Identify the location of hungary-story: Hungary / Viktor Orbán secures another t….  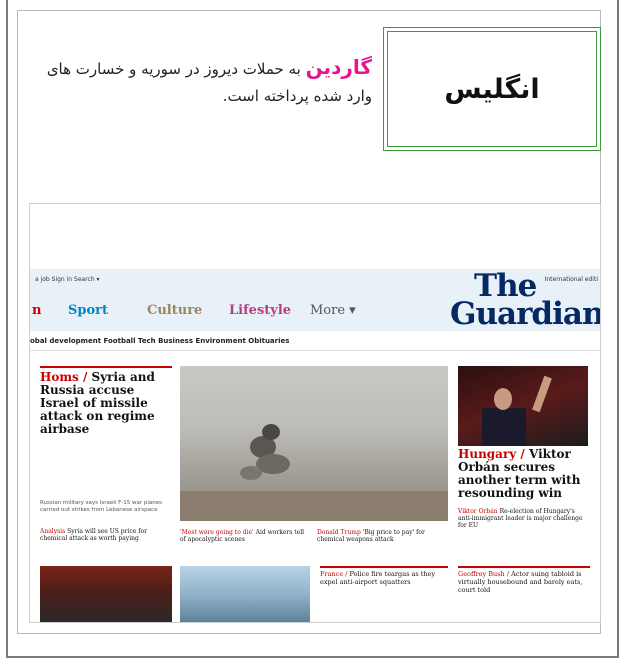
(524, 447).